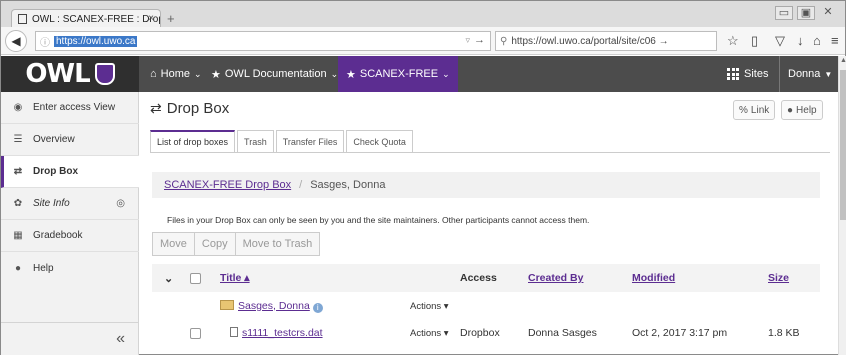 This screenshot has height=355, width=846. I want to click on tab-list-of-drop-boxes: List of drop boxes, so click(193, 141).